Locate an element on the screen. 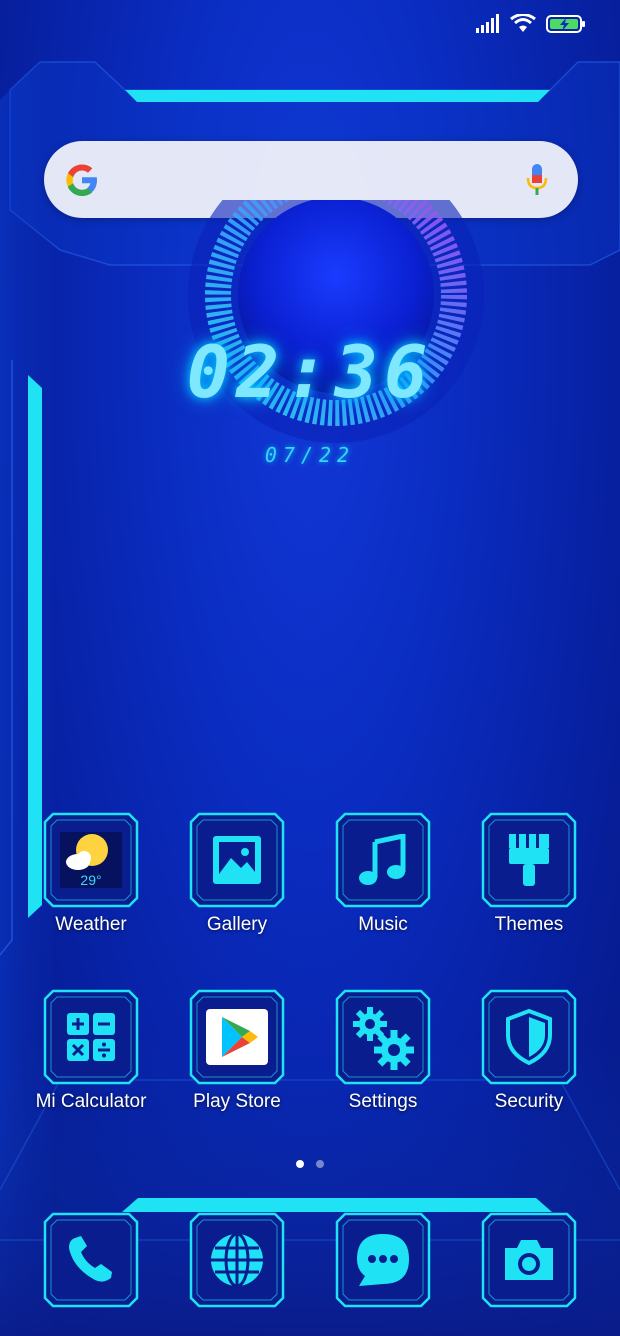 The image size is (620, 1336). dock-messaging is located at coordinates (383, 1260).